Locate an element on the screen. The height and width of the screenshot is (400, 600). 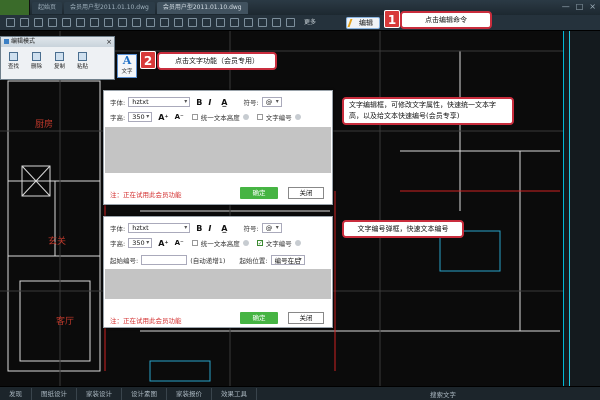
numbering-options-row: 起始编号: (自动递增1) 起始位置: 编号在后 is located at coordinates (207, 260).